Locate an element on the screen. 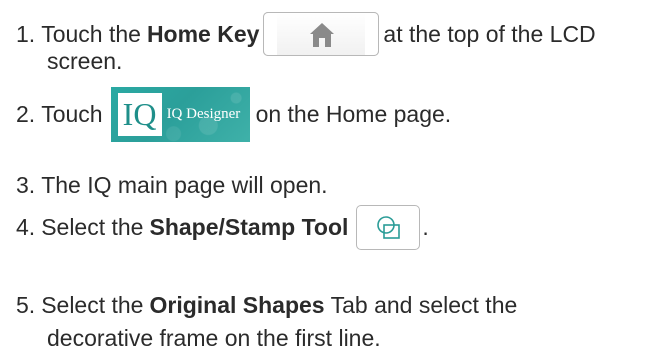 The image size is (659, 362). step-1-continuation: screen. is located at coordinates (85, 61).